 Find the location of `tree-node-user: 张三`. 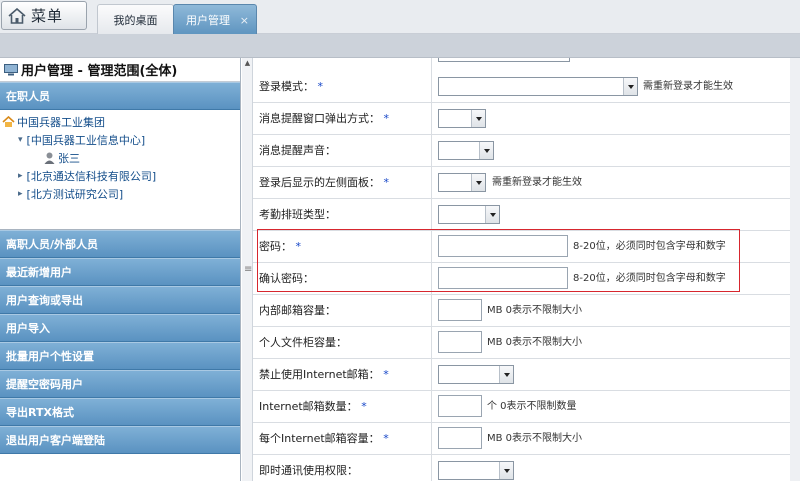

tree-node-user: 张三 is located at coordinates (62, 158).